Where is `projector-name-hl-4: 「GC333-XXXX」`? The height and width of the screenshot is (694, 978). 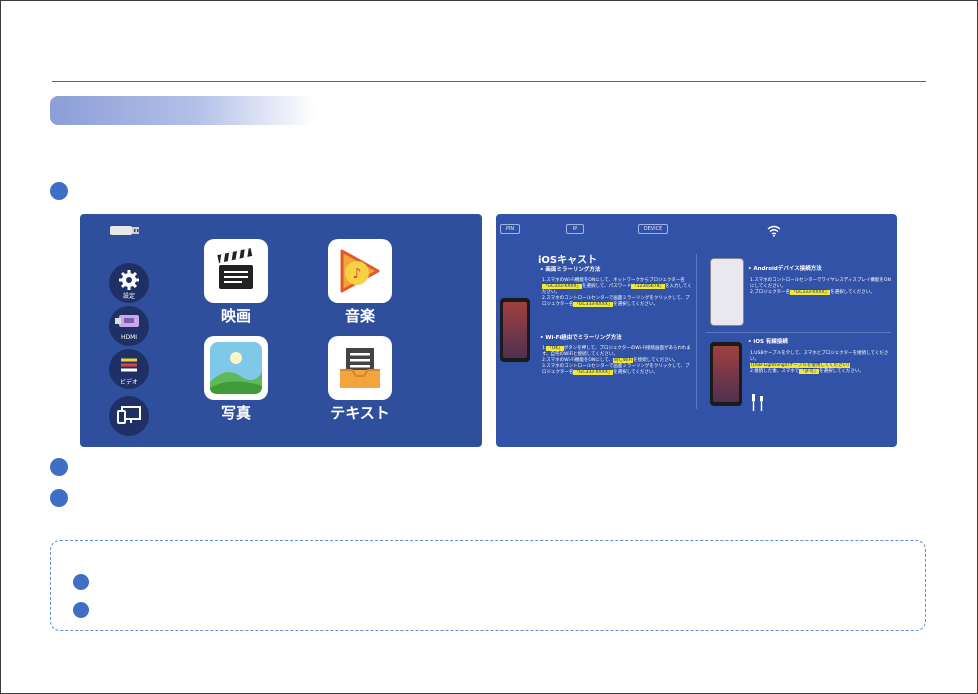 projector-name-hl-4: 「GC333-XXXX」 is located at coordinates (810, 292).